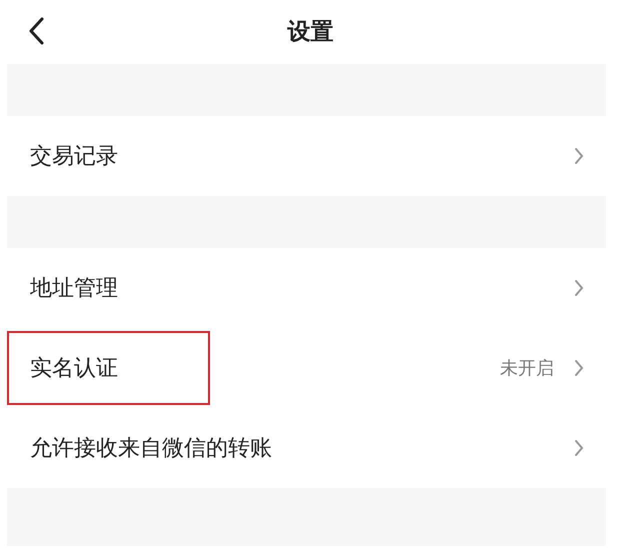  Describe the element at coordinates (151, 449) in the screenshot. I see `row-label: 允许接收来自微信的转账` at that location.